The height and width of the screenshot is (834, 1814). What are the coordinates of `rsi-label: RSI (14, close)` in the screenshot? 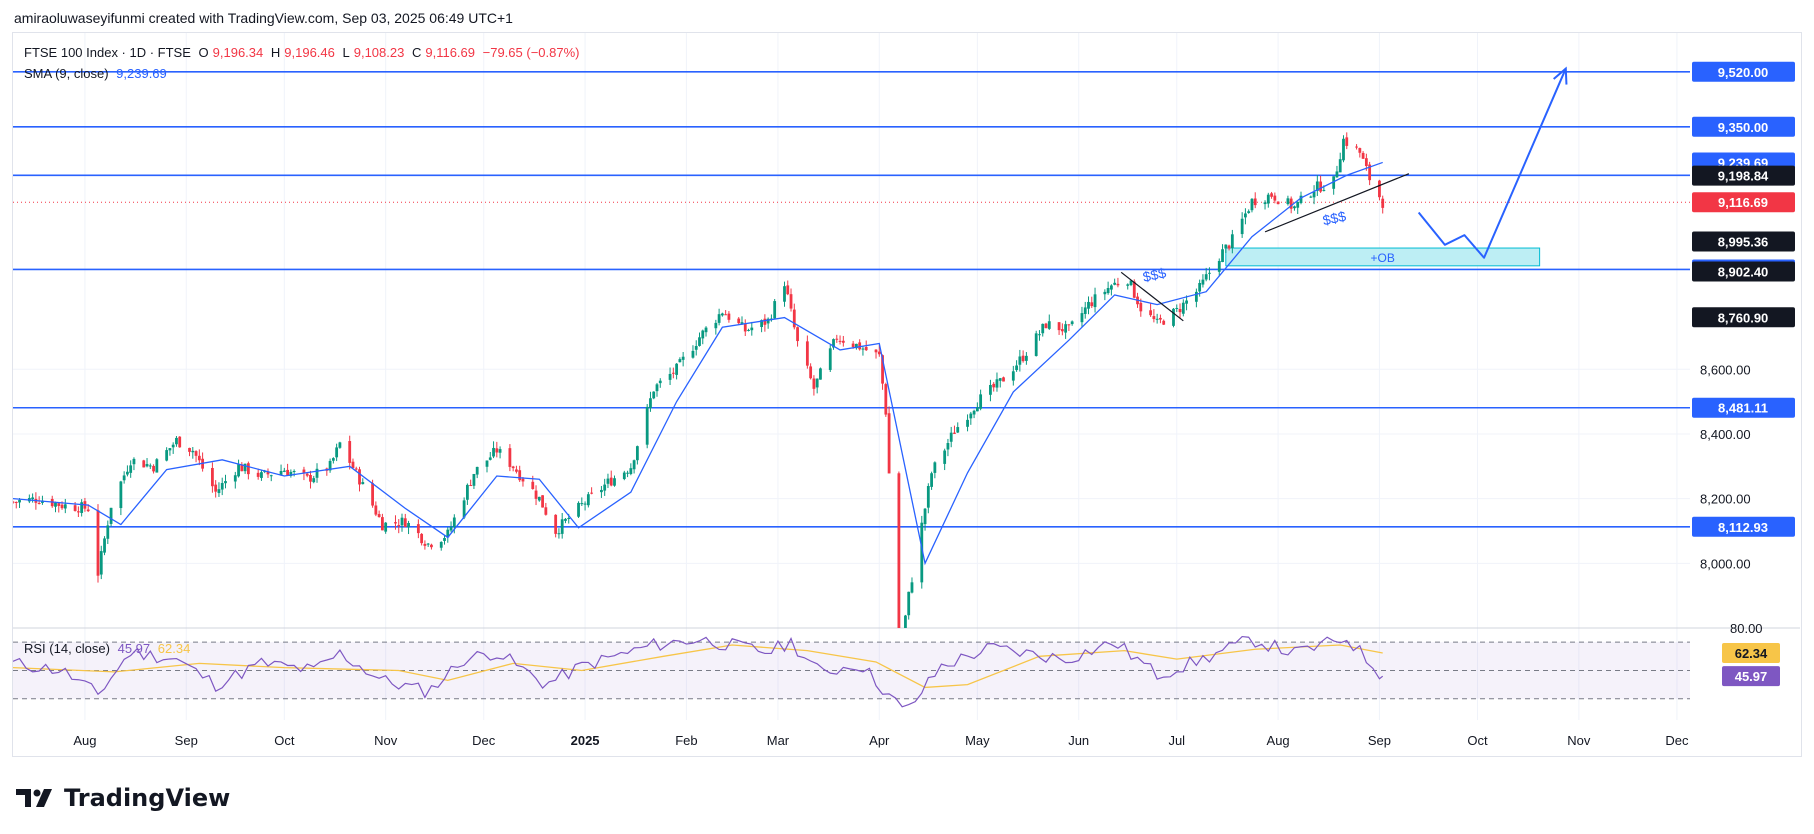 It's located at (67, 648).